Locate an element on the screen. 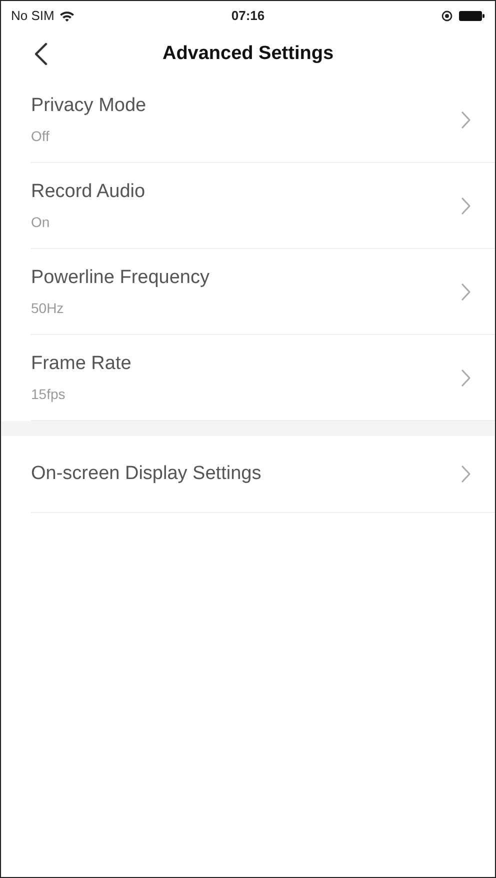 This screenshot has height=878, width=496. rotation-lock-icon is located at coordinates (447, 16).